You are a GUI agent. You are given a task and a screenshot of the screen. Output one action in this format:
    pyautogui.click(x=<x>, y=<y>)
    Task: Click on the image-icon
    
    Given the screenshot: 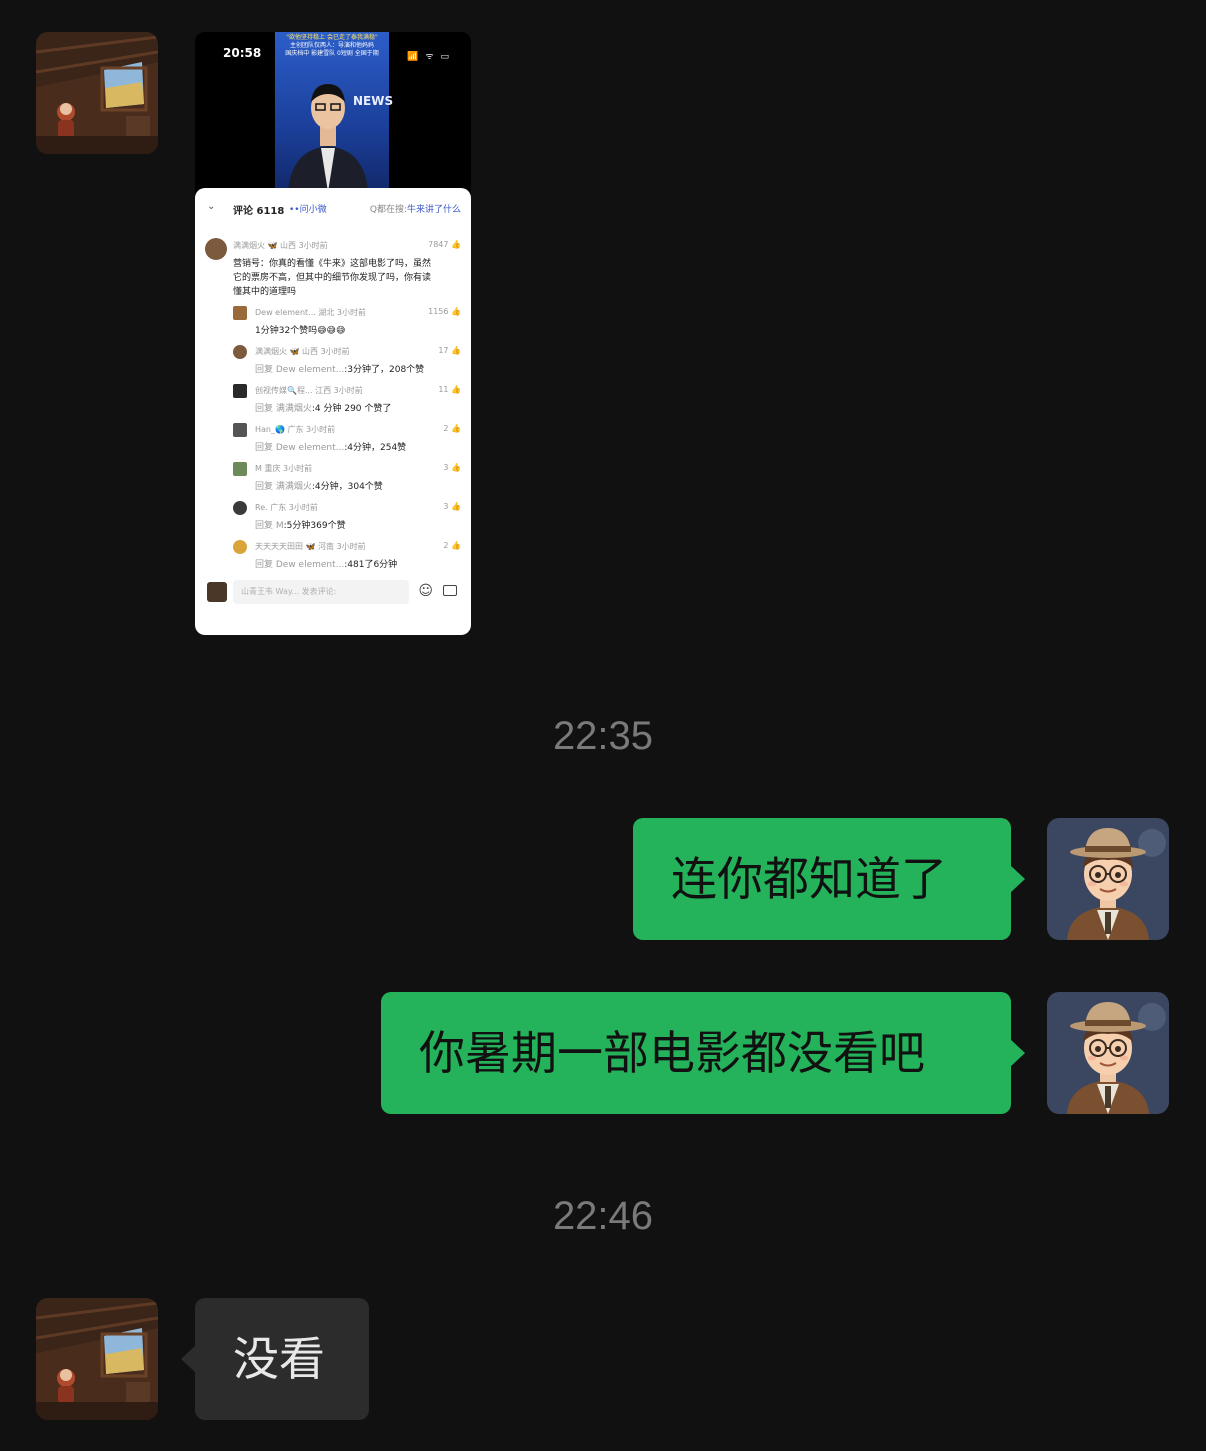 What is the action you would take?
    pyautogui.click(x=450, y=590)
    